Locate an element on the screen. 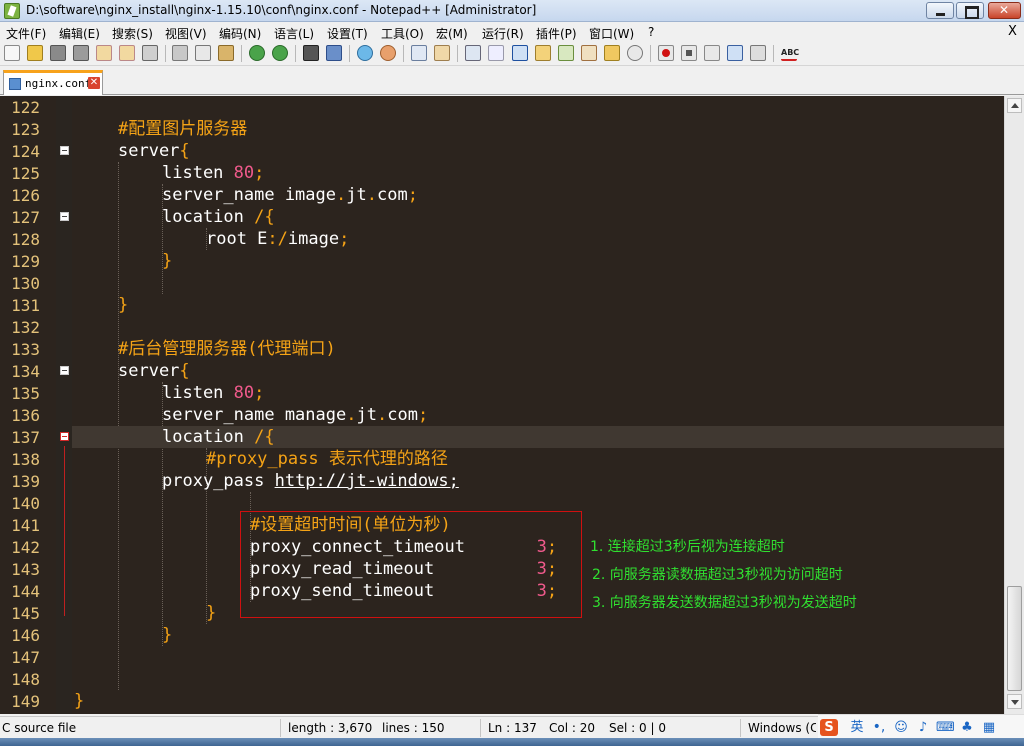 This screenshot has height=746, width=1024. minimize-button is located at coordinates (940, 10).